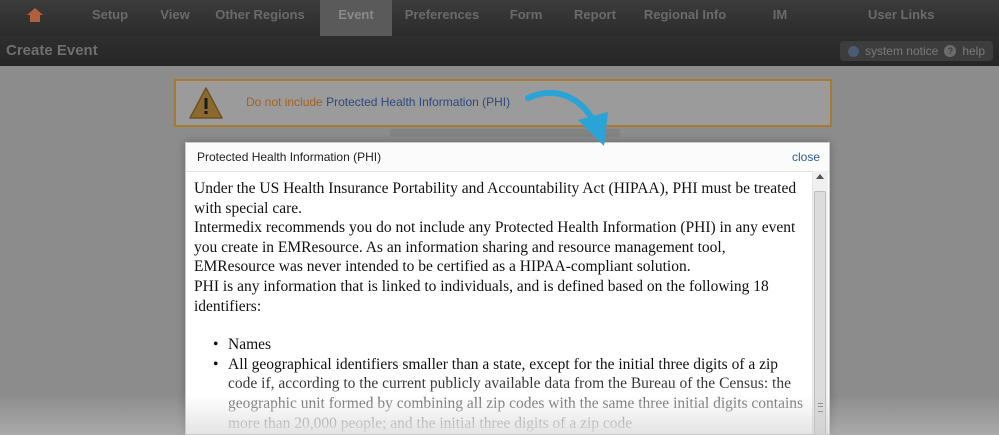 The image size is (999, 435). I want to click on nav-regional-info: Regional Info, so click(685, 18).